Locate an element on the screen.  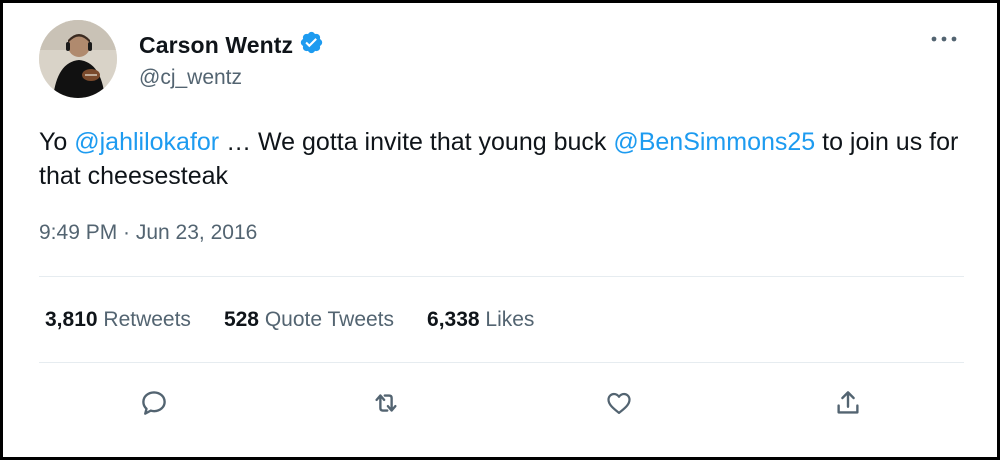
retweet-icon is located at coordinates (386, 403).